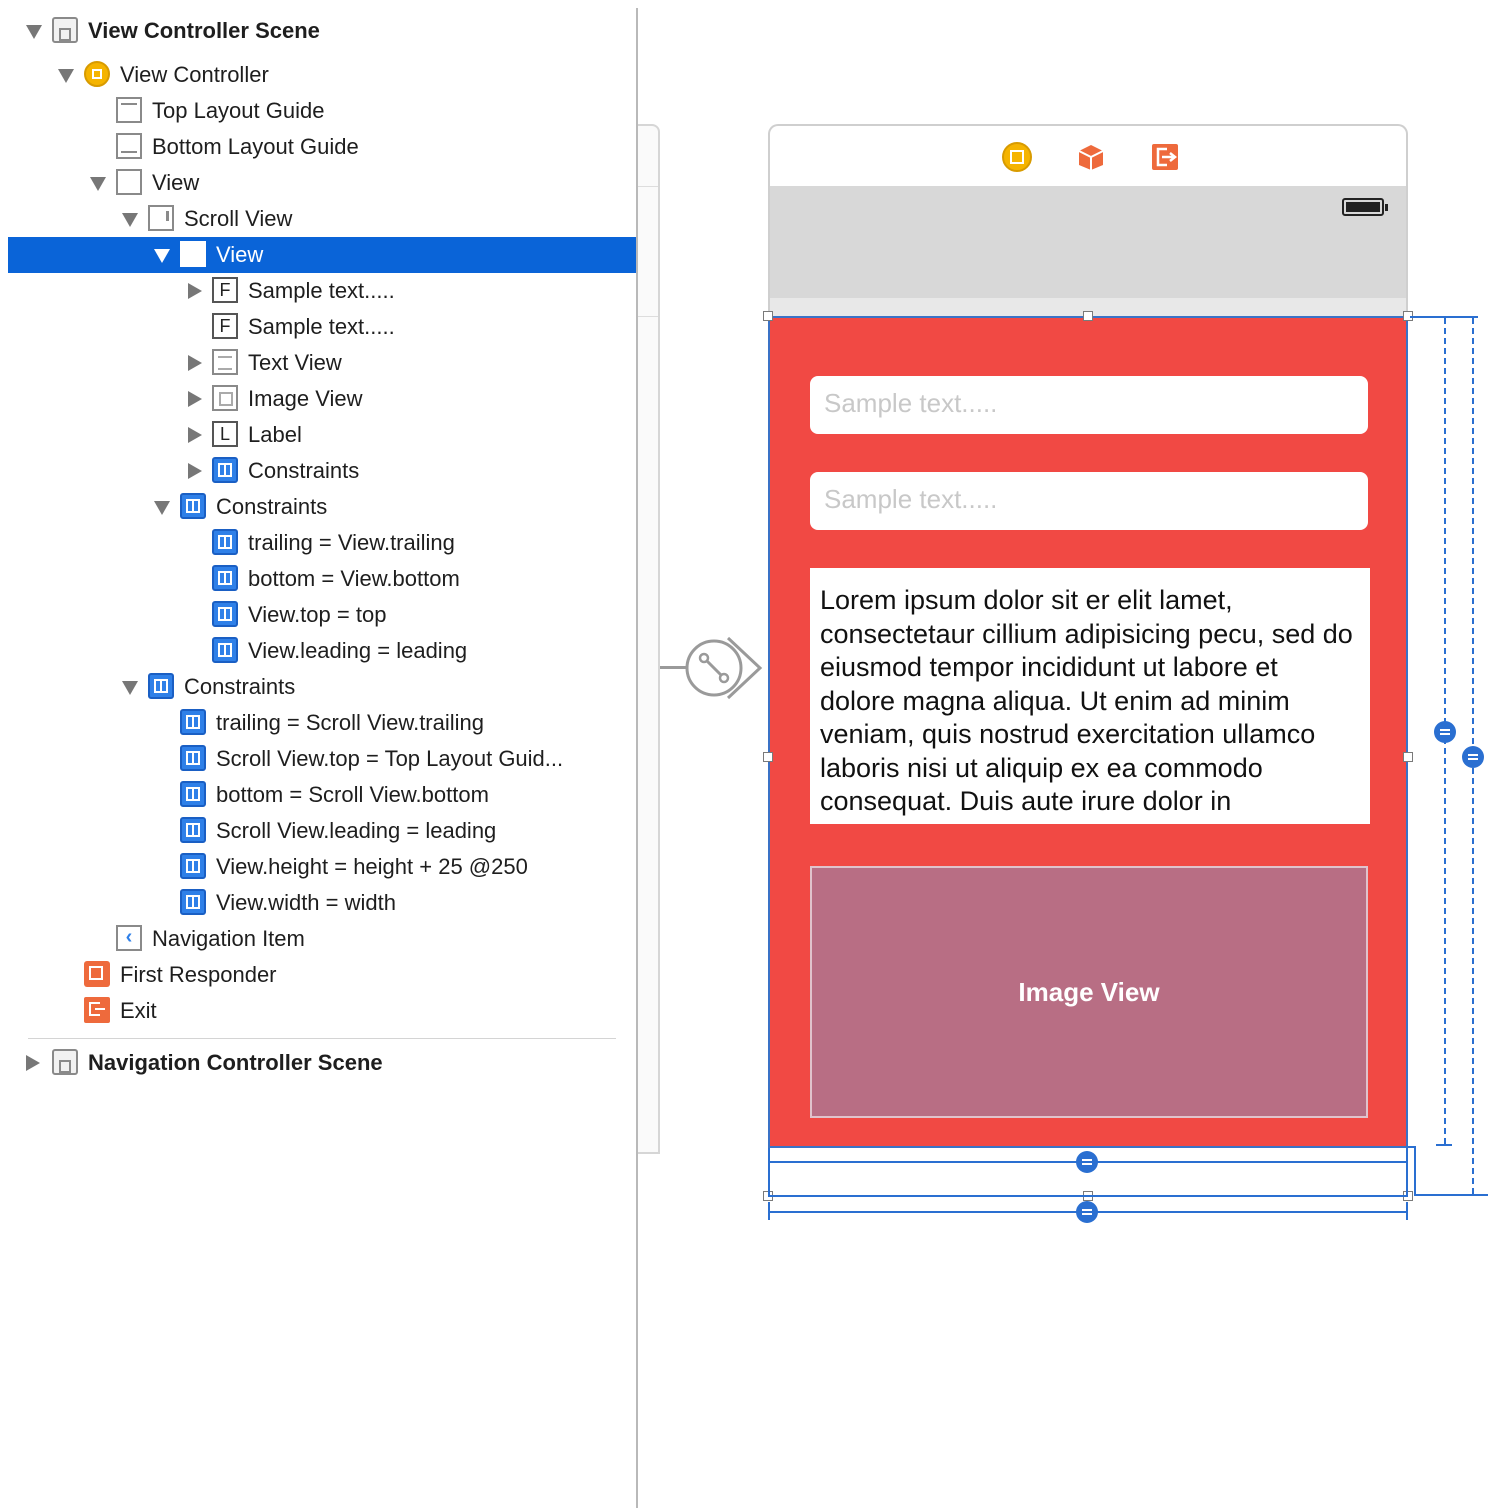 Image resolution: width=1488 pixels, height=1508 pixels. I want to click on outline-row-view-controller-scene: View Controller Scene, so click(322, 31).